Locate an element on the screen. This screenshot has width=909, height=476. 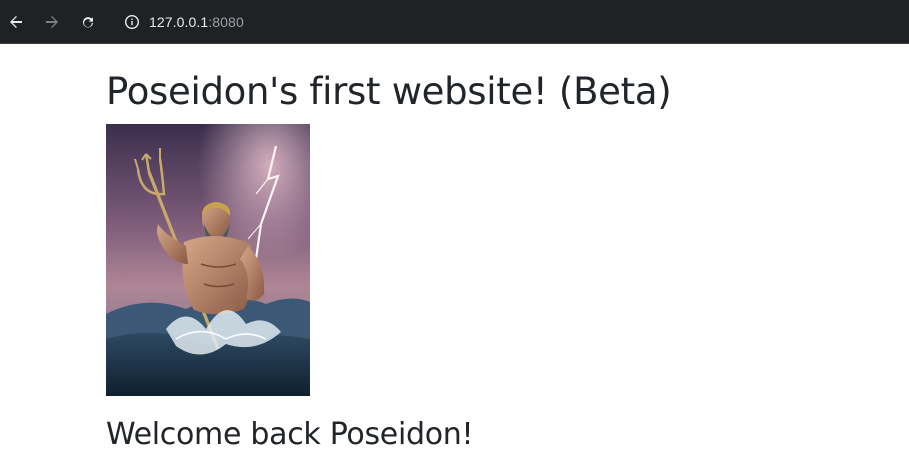
url-port: :8080 is located at coordinates (226, 21).